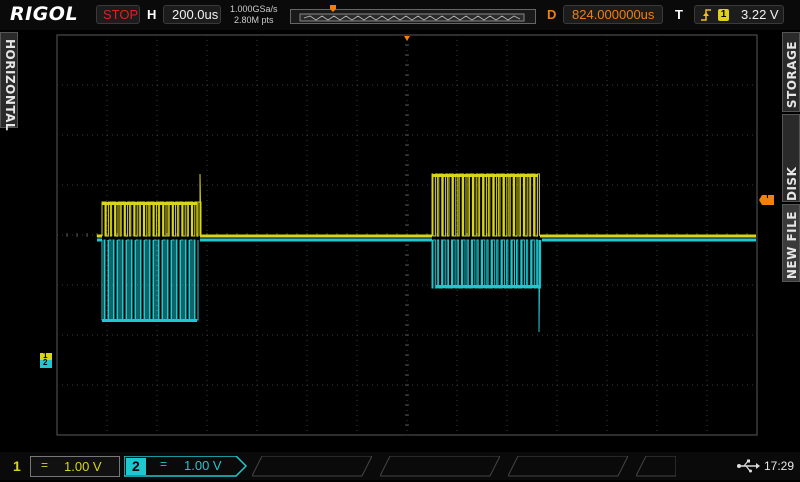  I want to click on ch1-scale-box: = 1.00 V, so click(75, 466).